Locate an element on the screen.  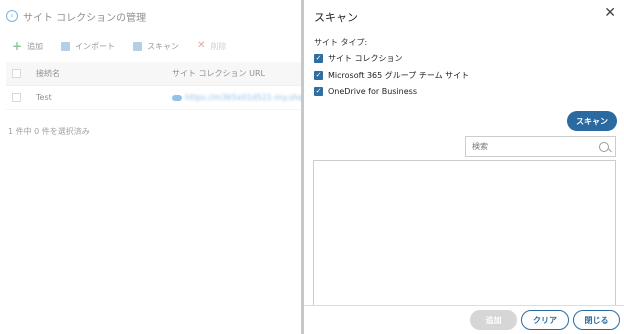
back-arrow-icon: ‹ is located at coordinates (12, 16).